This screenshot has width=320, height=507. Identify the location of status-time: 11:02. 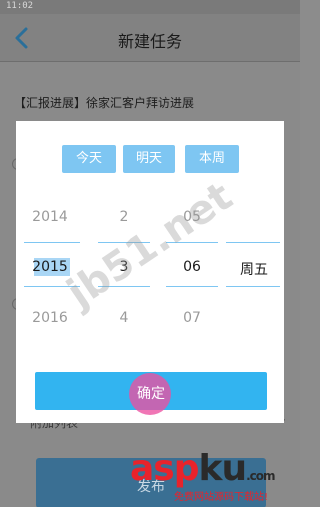
(20, 6).